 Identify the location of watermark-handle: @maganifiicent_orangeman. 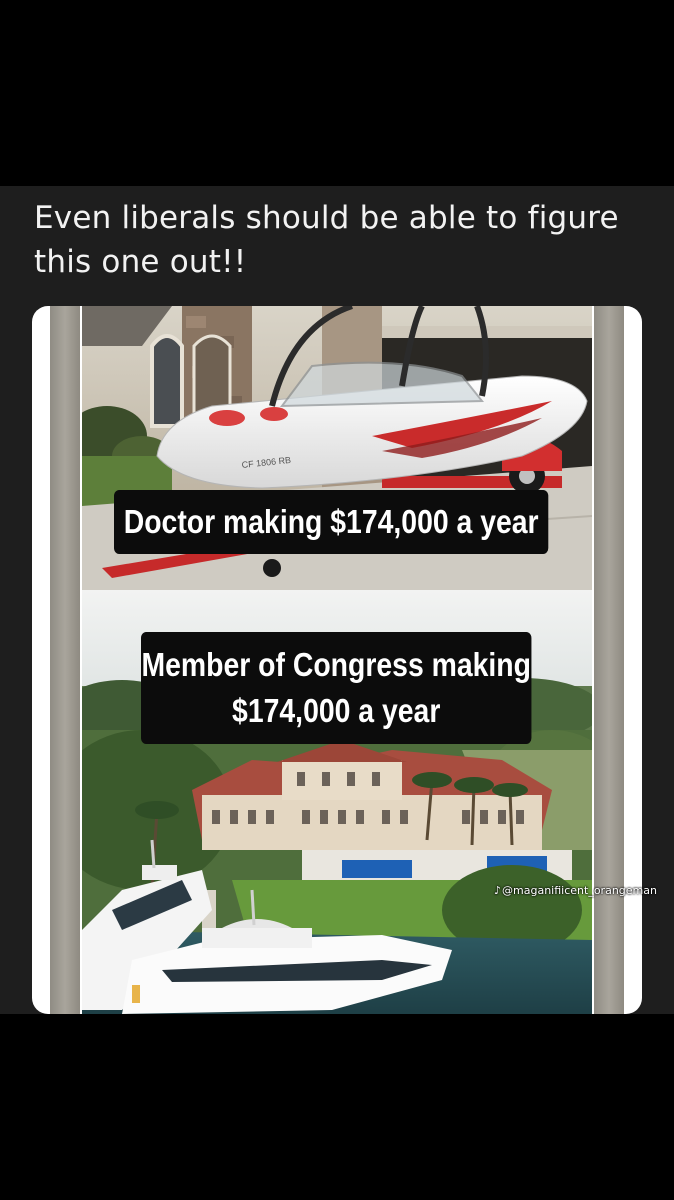
(579, 890).